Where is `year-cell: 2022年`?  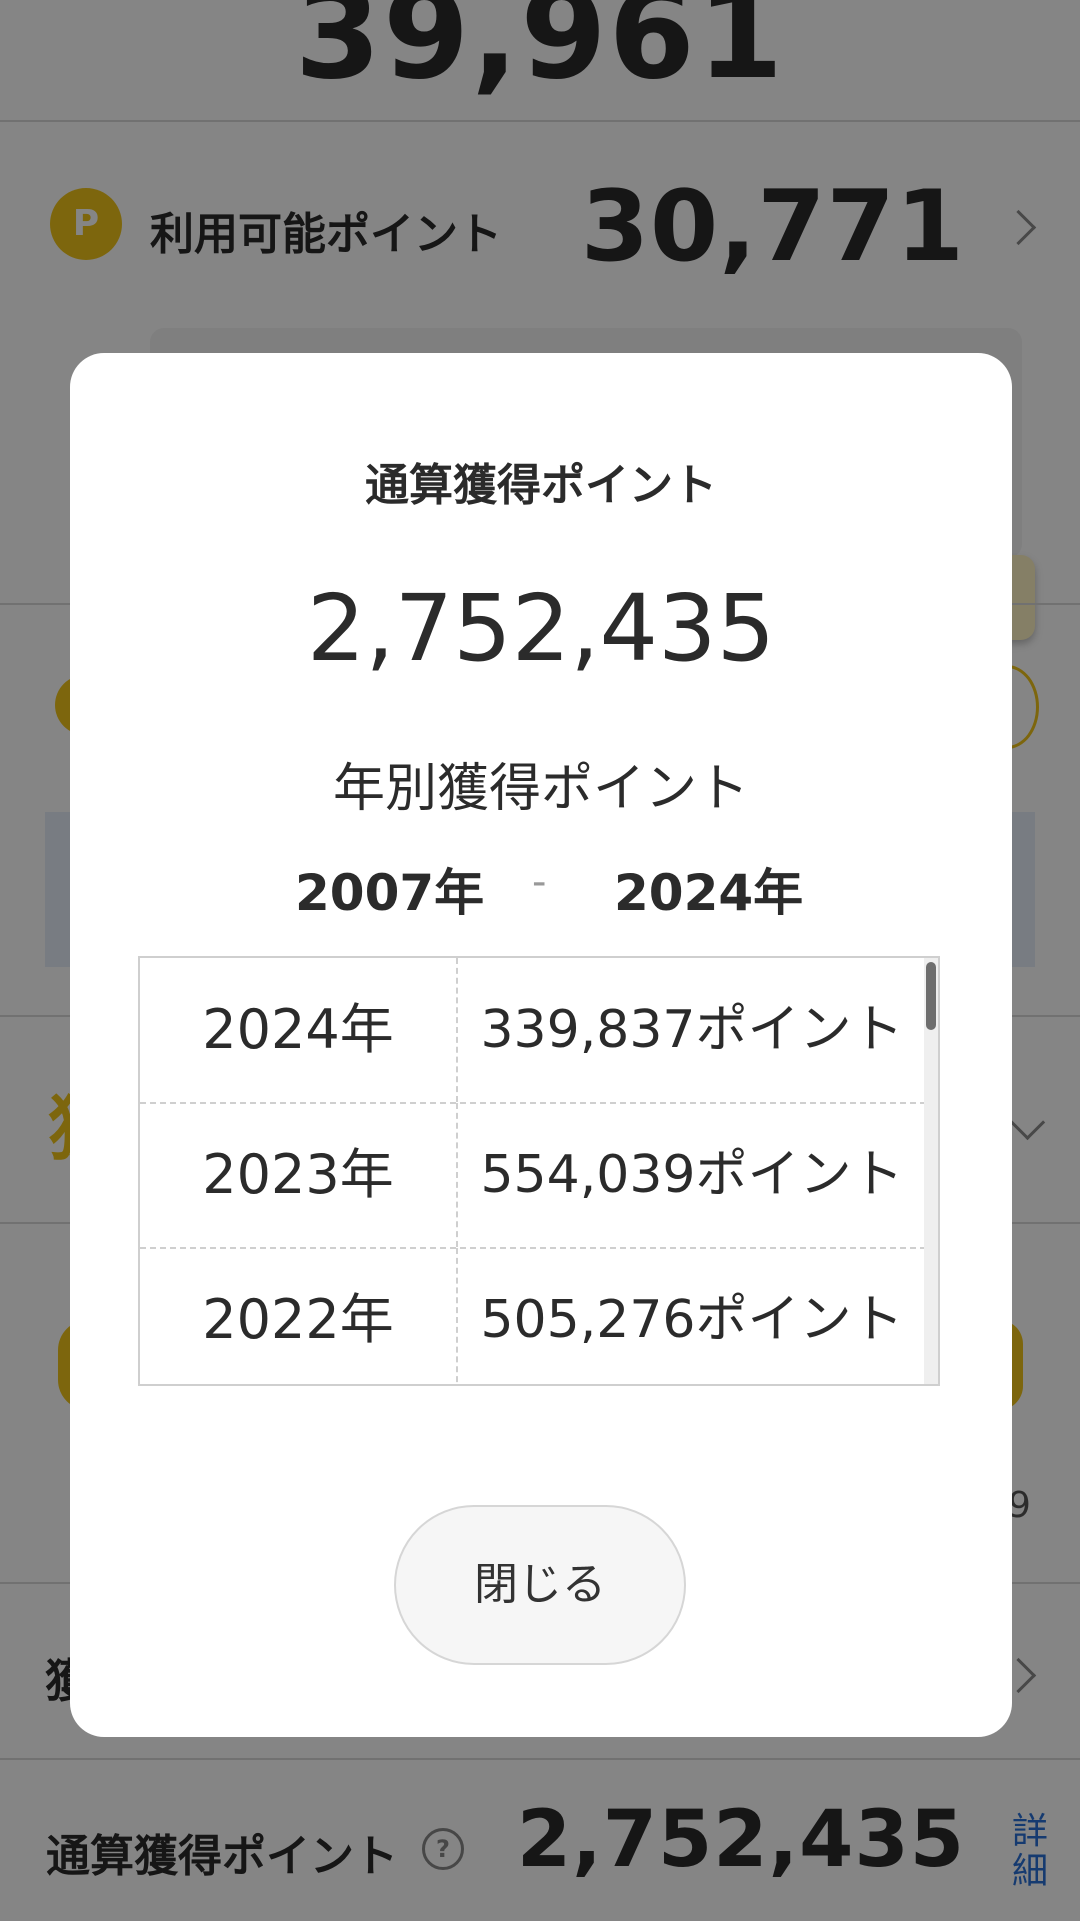
year-cell: 2022年 is located at coordinates (298, 1319).